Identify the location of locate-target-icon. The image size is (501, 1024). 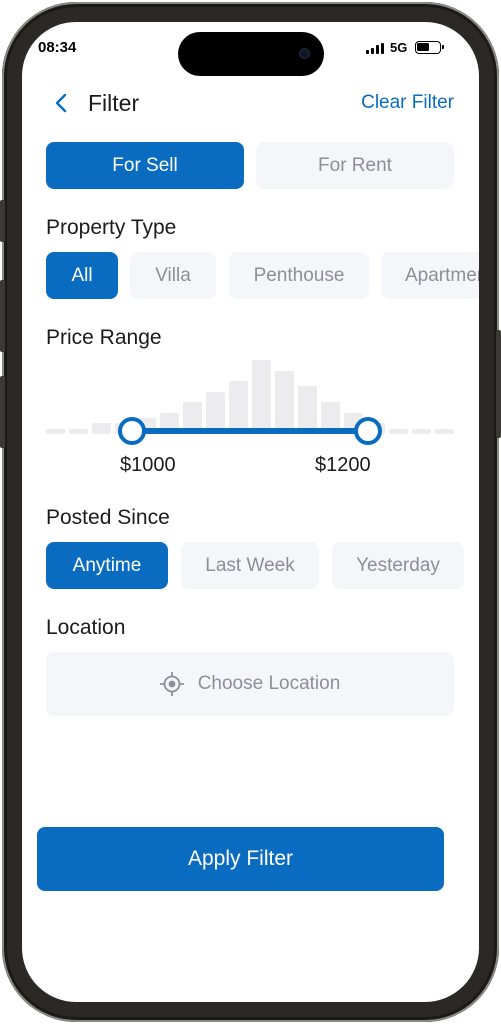
(171, 684).